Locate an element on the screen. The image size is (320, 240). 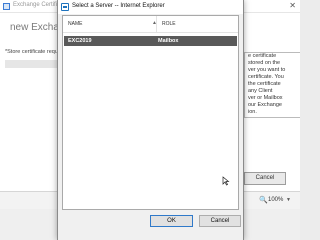
help-text-line: ver you want to is located at coordinates (267, 70).